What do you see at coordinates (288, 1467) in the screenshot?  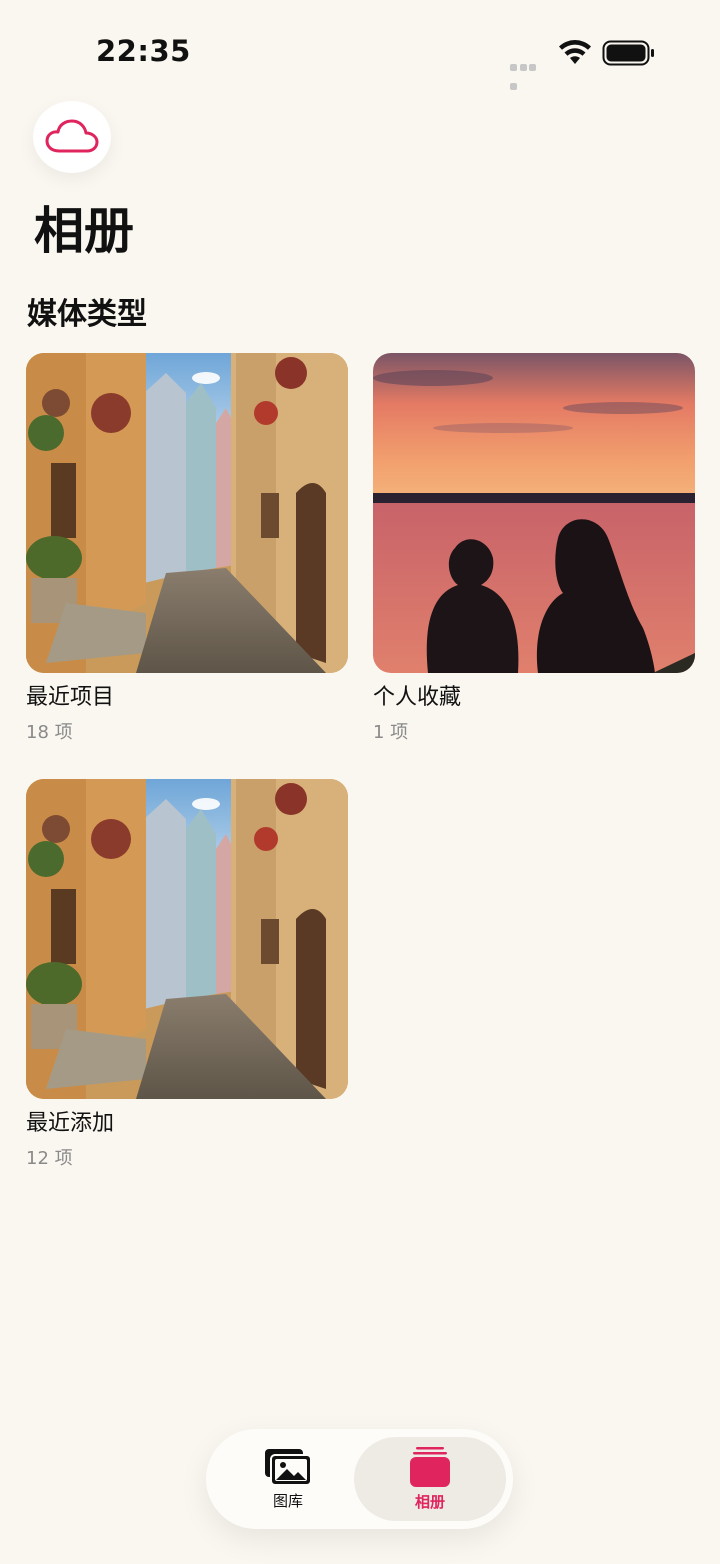 I see `photo-library-icon` at bounding box center [288, 1467].